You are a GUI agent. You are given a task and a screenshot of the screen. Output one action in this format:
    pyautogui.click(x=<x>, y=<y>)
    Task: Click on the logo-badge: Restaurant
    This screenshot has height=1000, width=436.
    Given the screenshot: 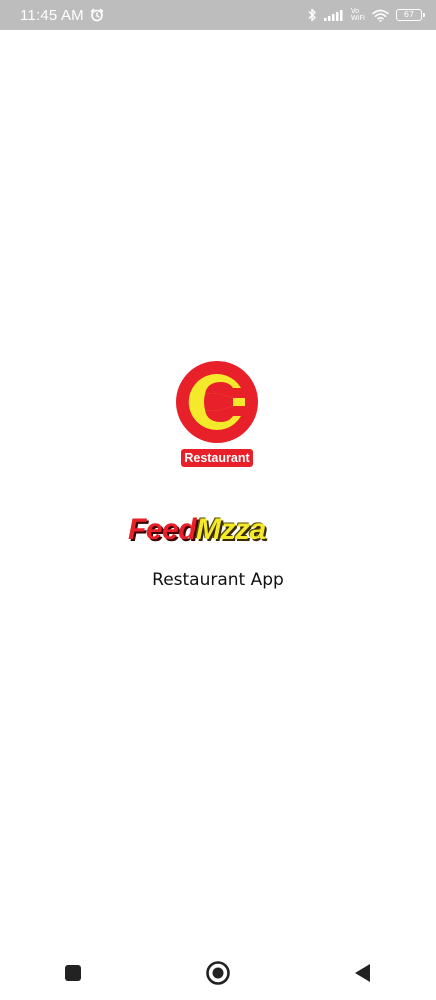 What is the action you would take?
    pyautogui.click(x=217, y=458)
    